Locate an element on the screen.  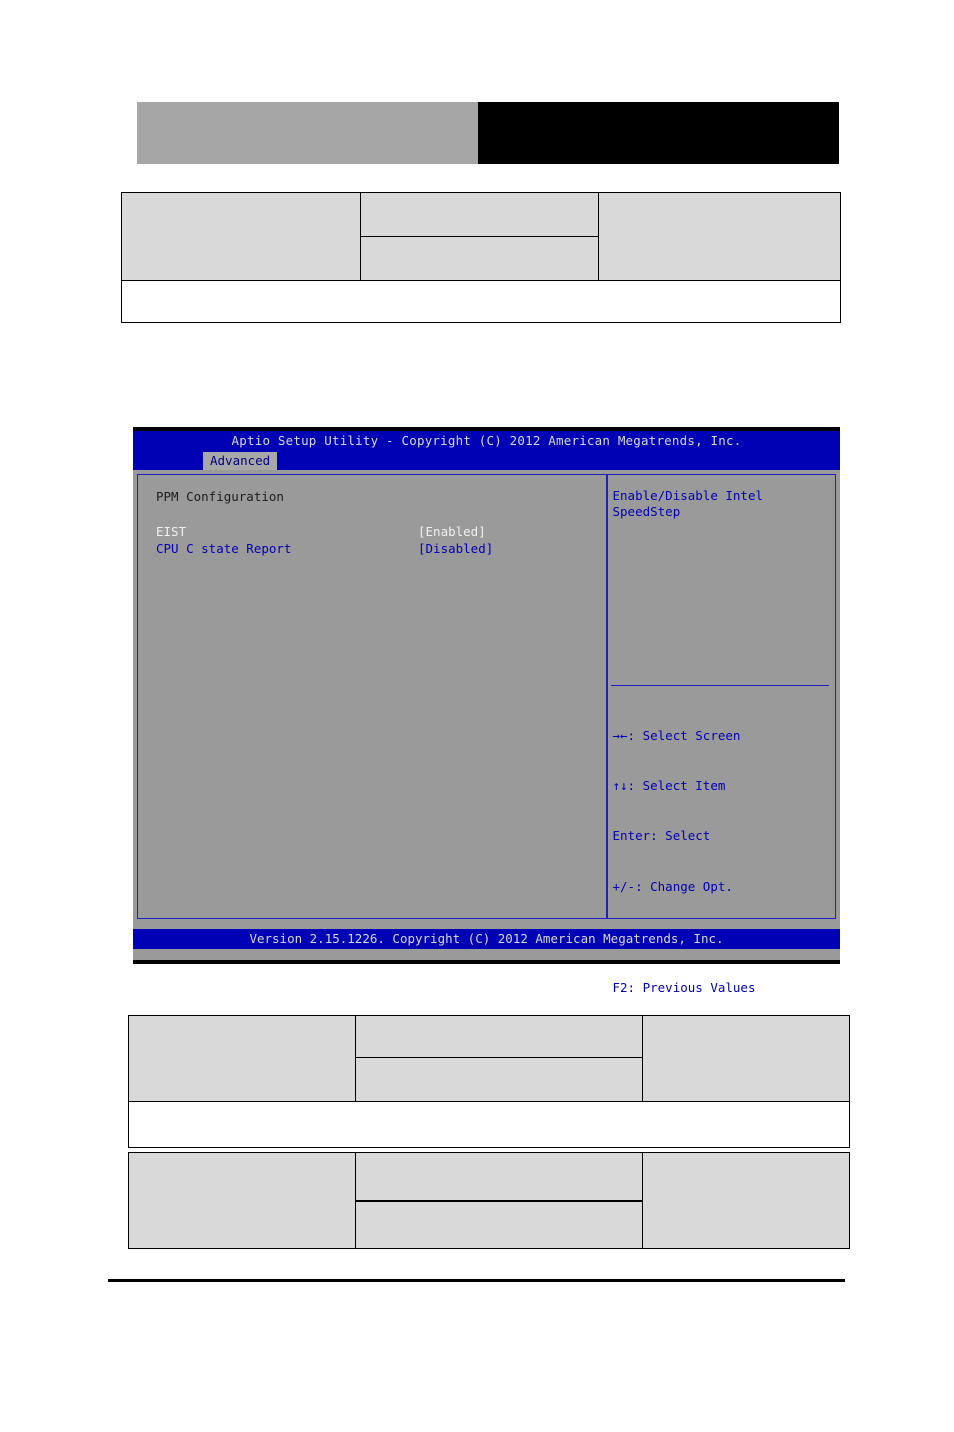
upper-spec-table is located at coordinates (481, 257).